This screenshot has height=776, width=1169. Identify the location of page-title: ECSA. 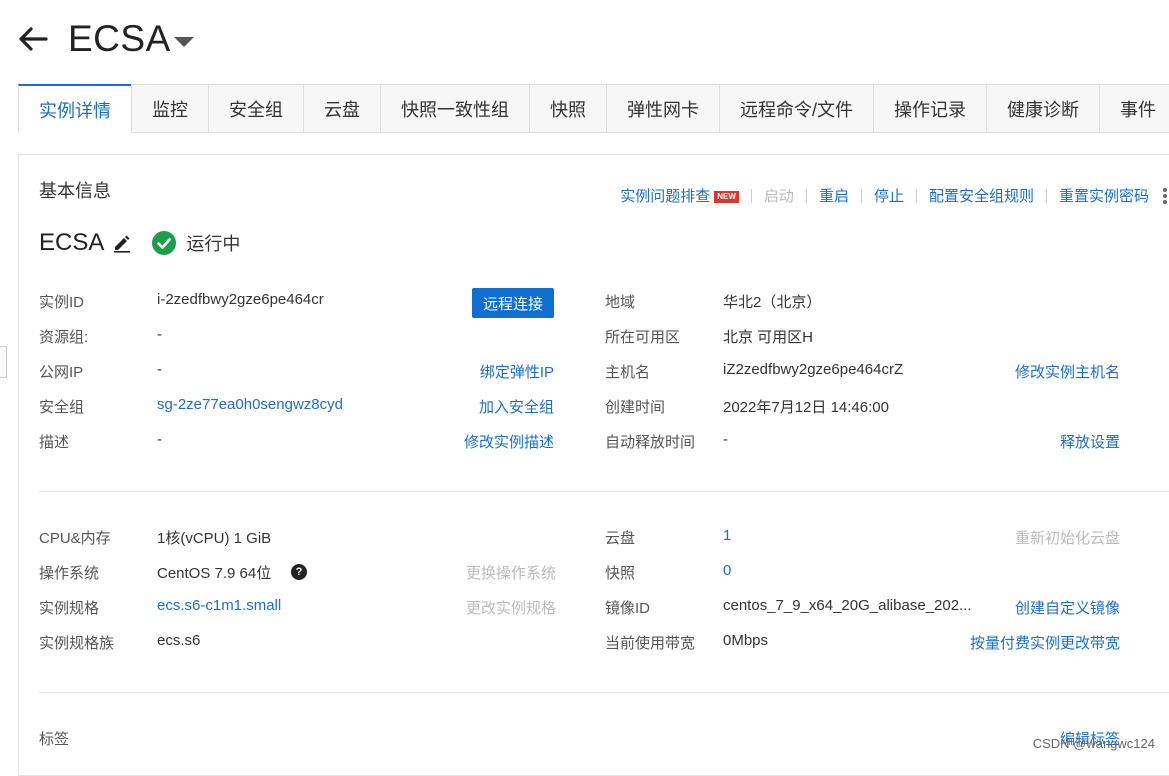
(119, 38).